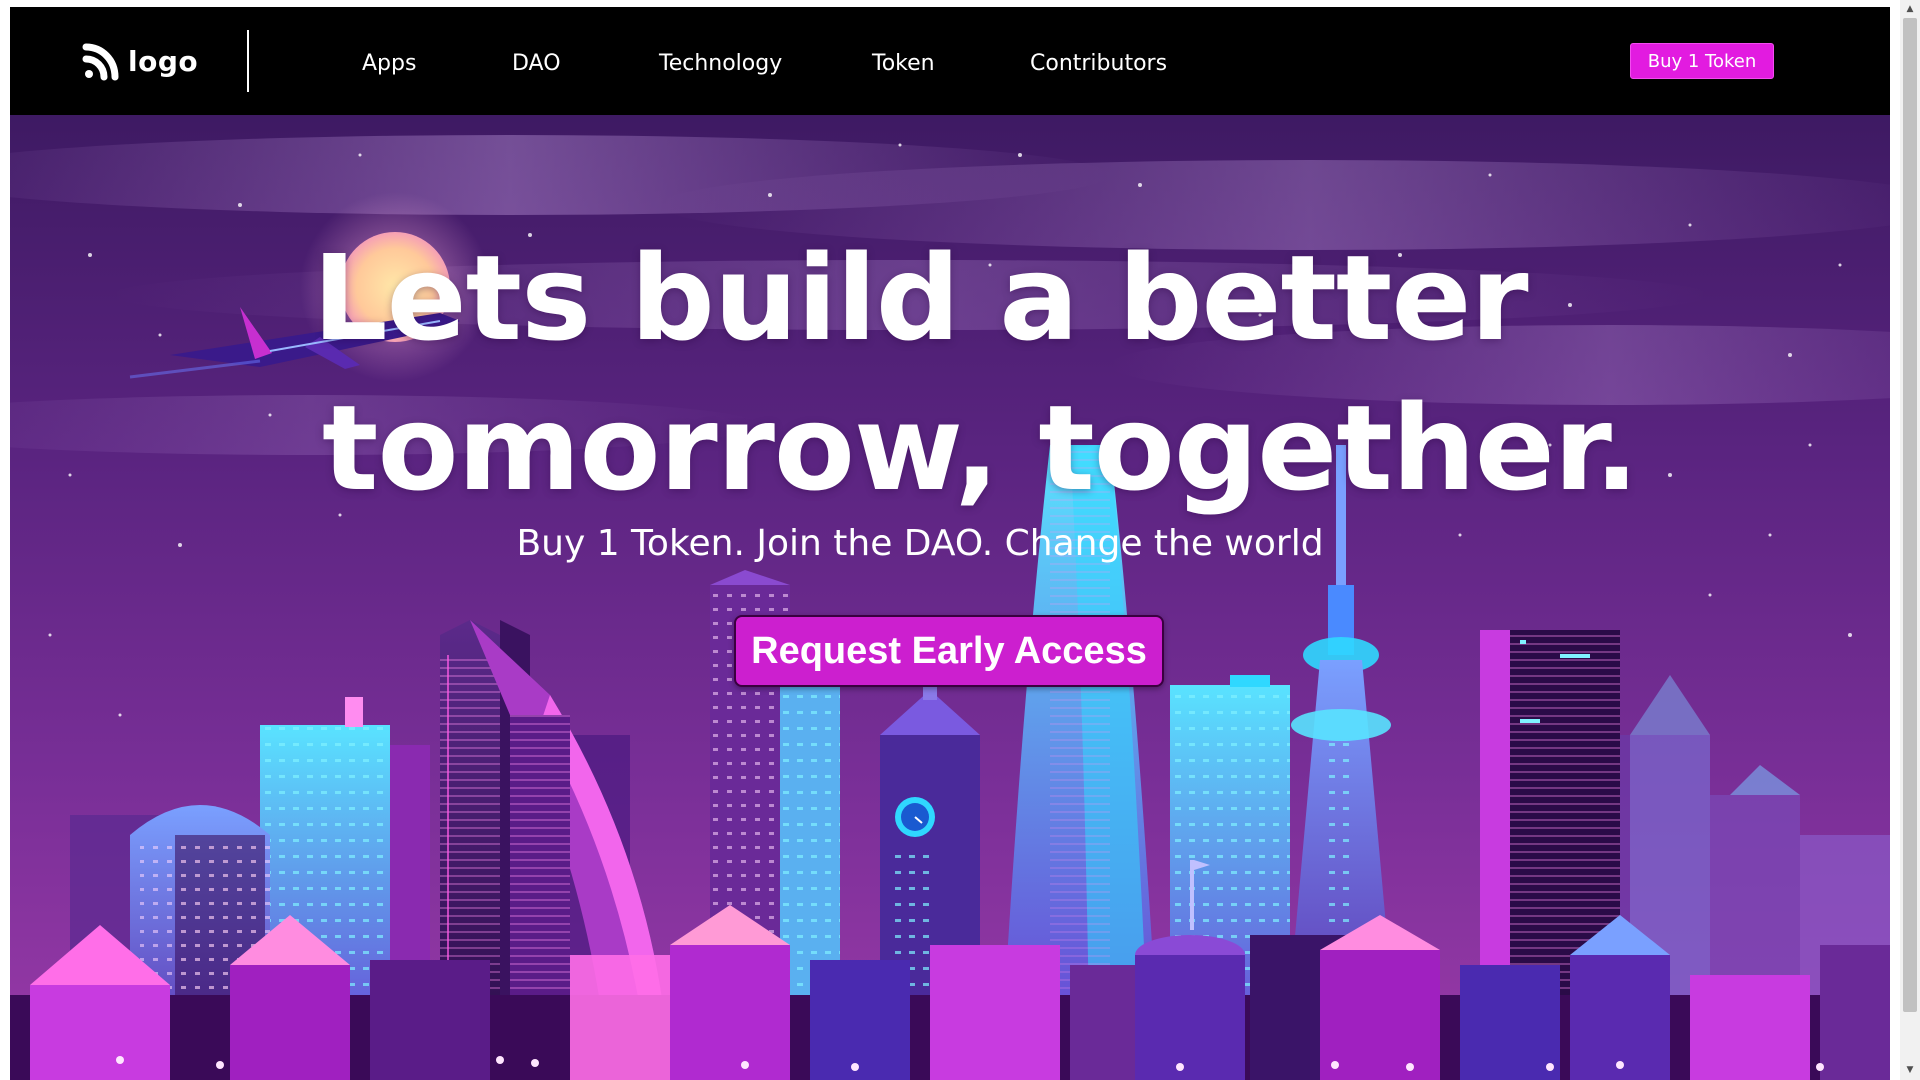  I want to click on scrollbar-thumb, so click(1910, 515).